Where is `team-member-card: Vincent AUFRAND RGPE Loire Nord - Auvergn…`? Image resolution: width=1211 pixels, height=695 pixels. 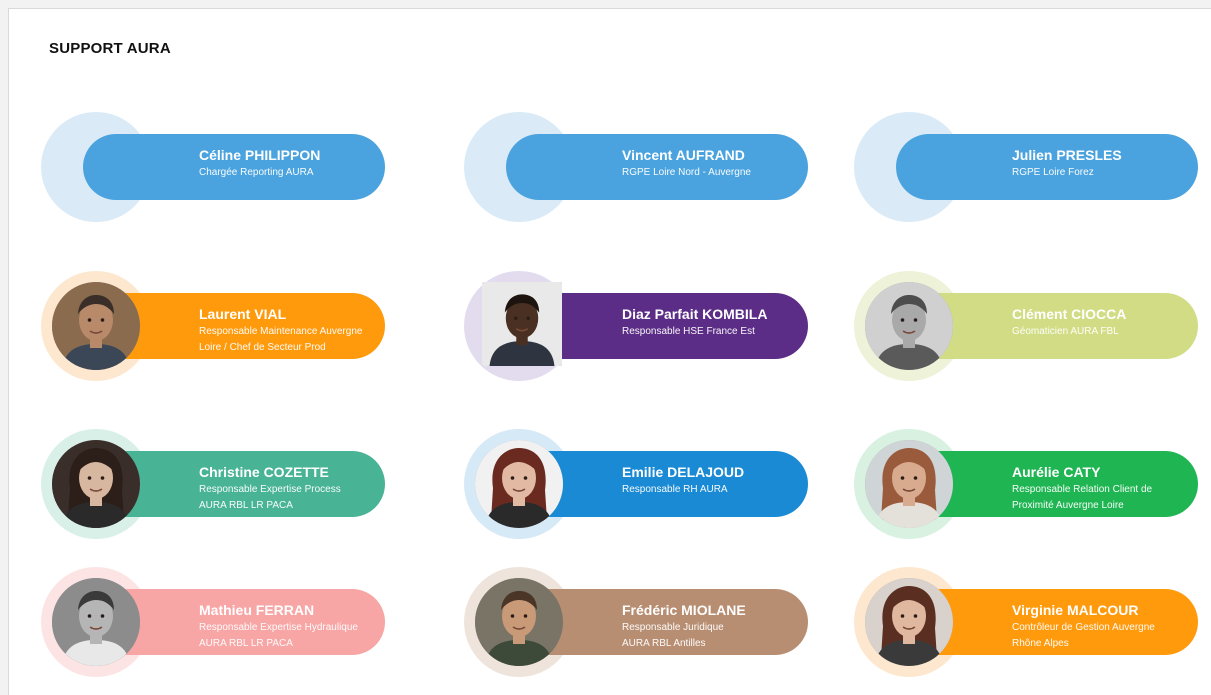 team-member-card: Vincent AUFRAND RGPE Loire Nord - Auvergn… is located at coordinates (644, 167).